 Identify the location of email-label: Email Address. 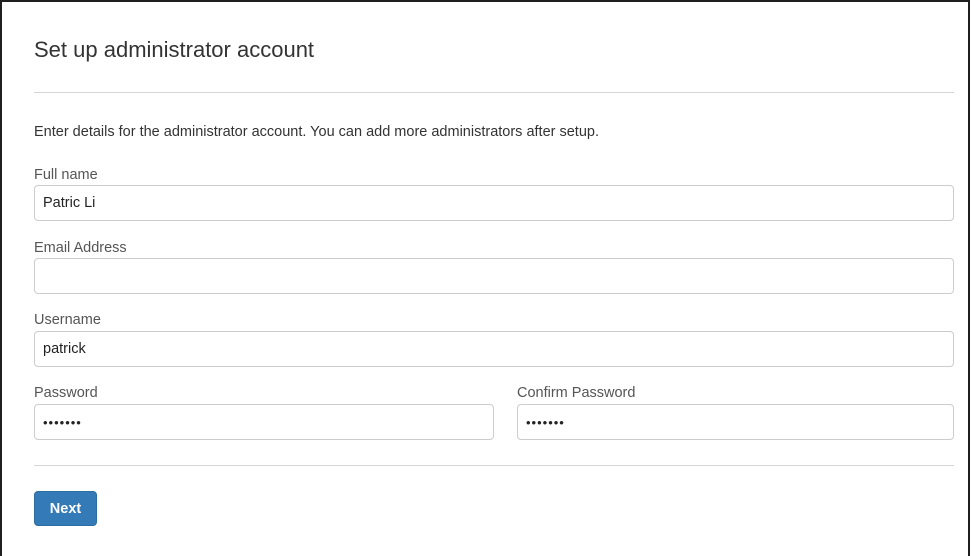
(80, 248).